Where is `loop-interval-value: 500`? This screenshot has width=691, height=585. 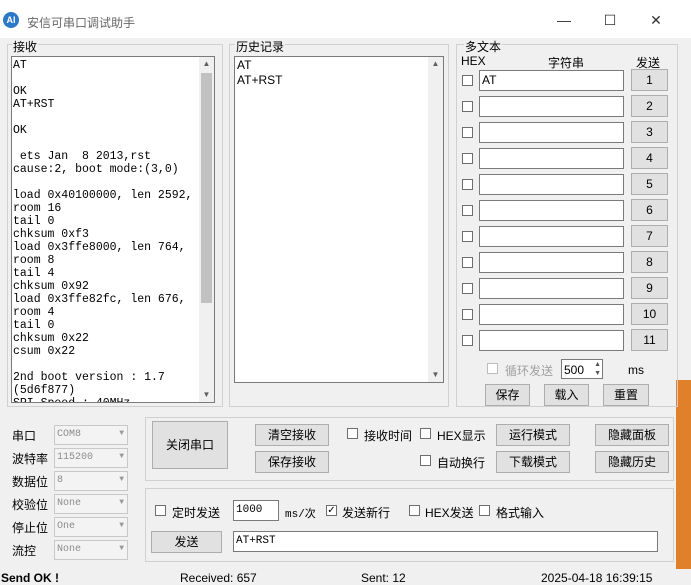 loop-interval-value: 500 is located at coordinates (574, 370).